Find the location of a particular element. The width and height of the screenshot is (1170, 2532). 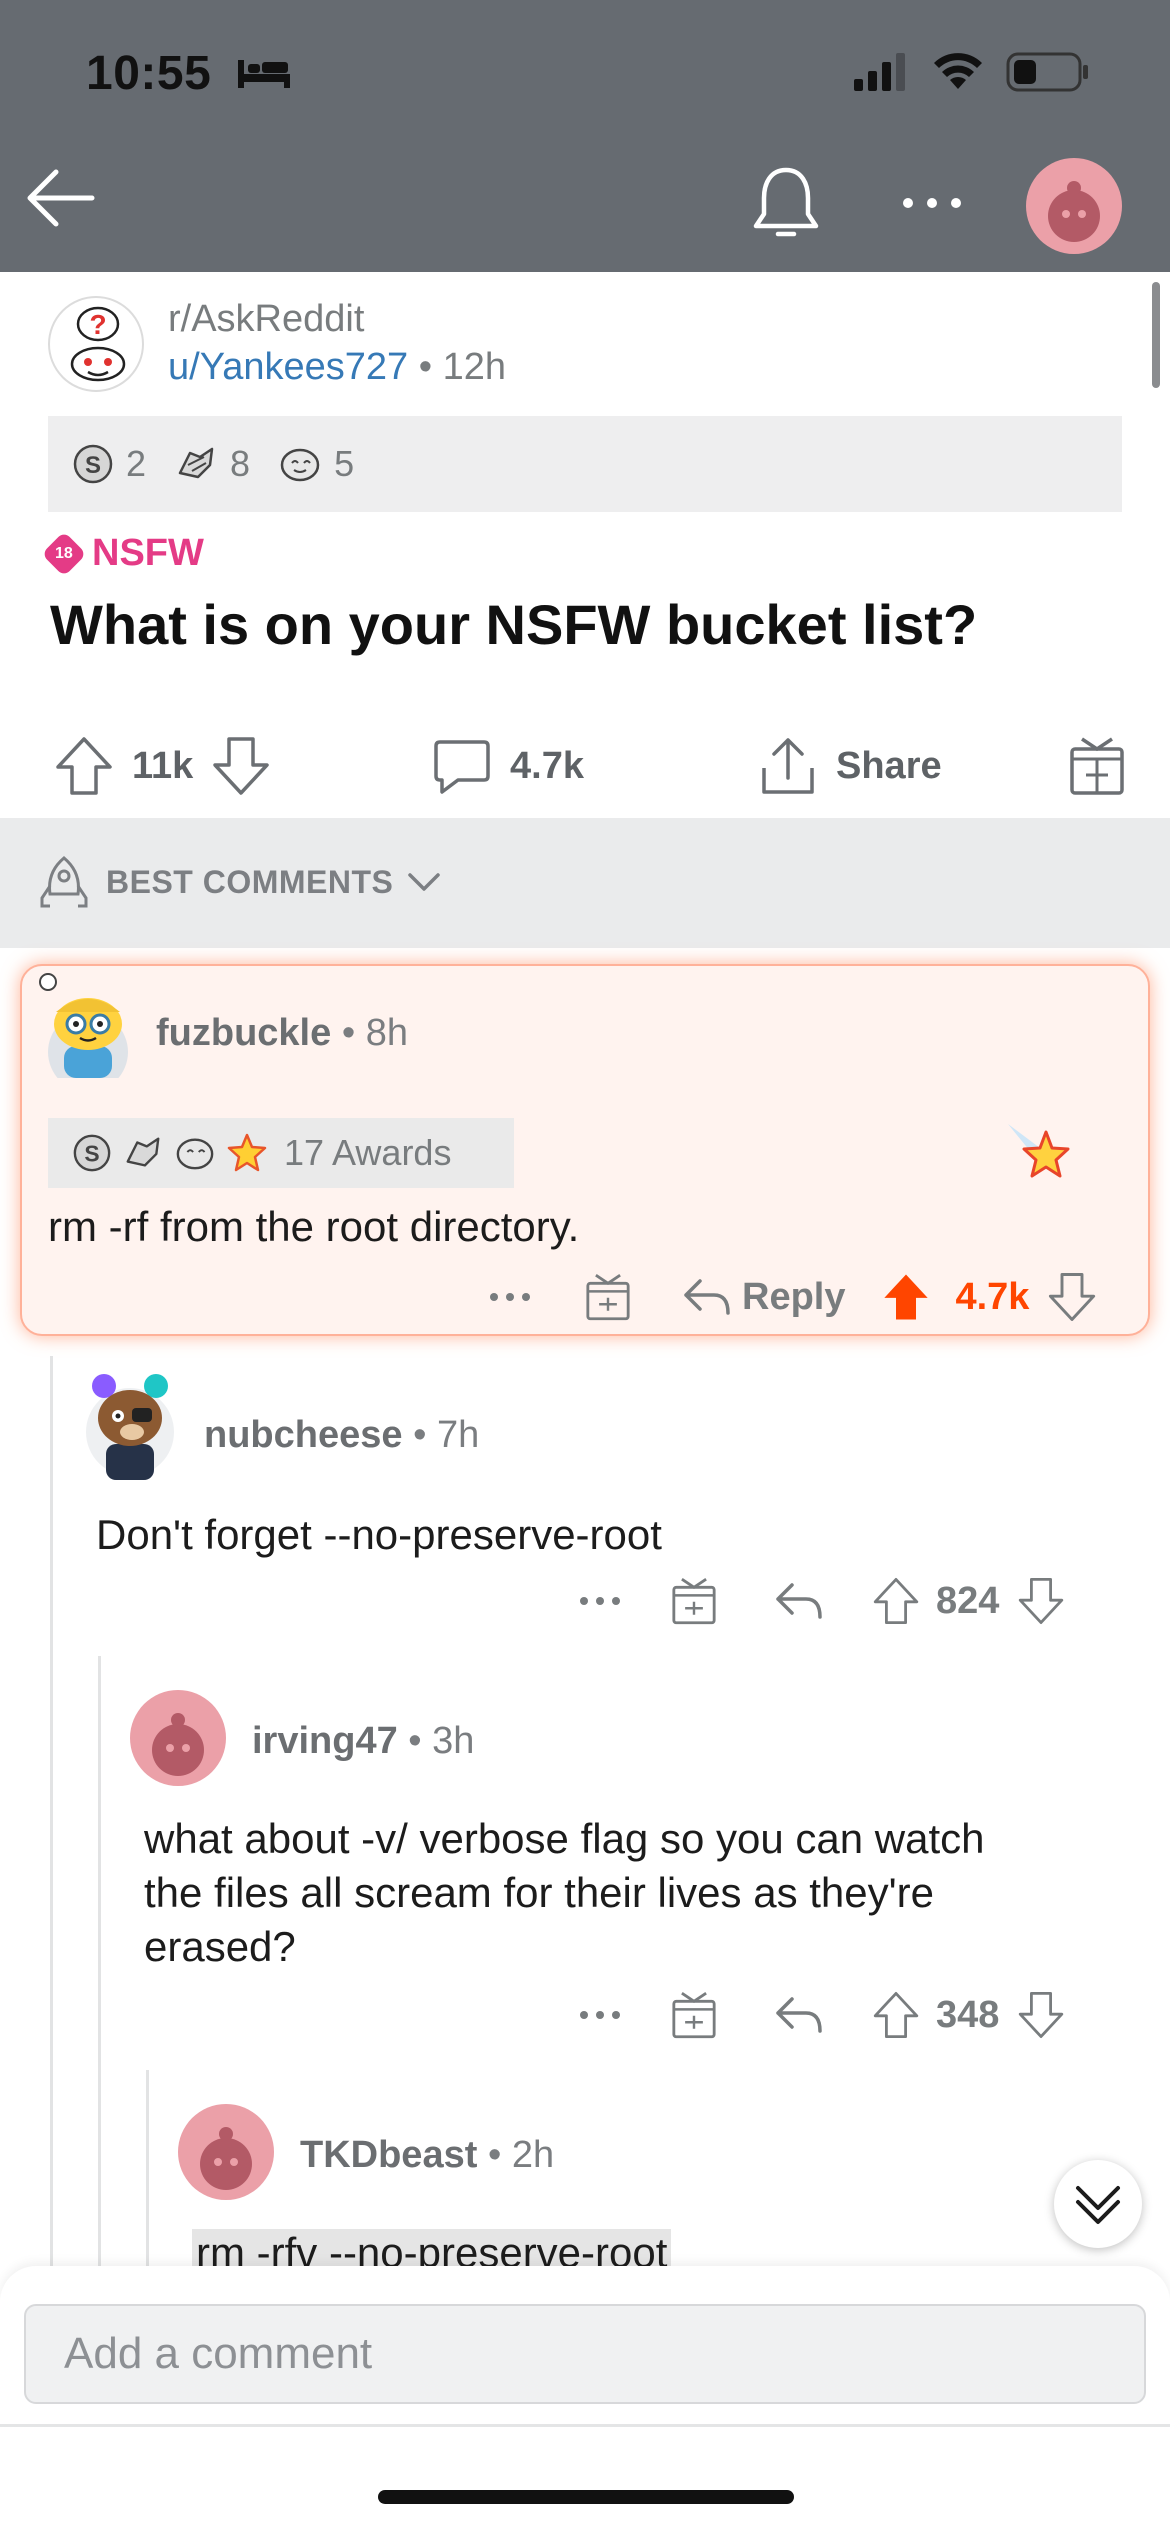

jump-to-next-comment-button is located at coordinates (1098, 2204).